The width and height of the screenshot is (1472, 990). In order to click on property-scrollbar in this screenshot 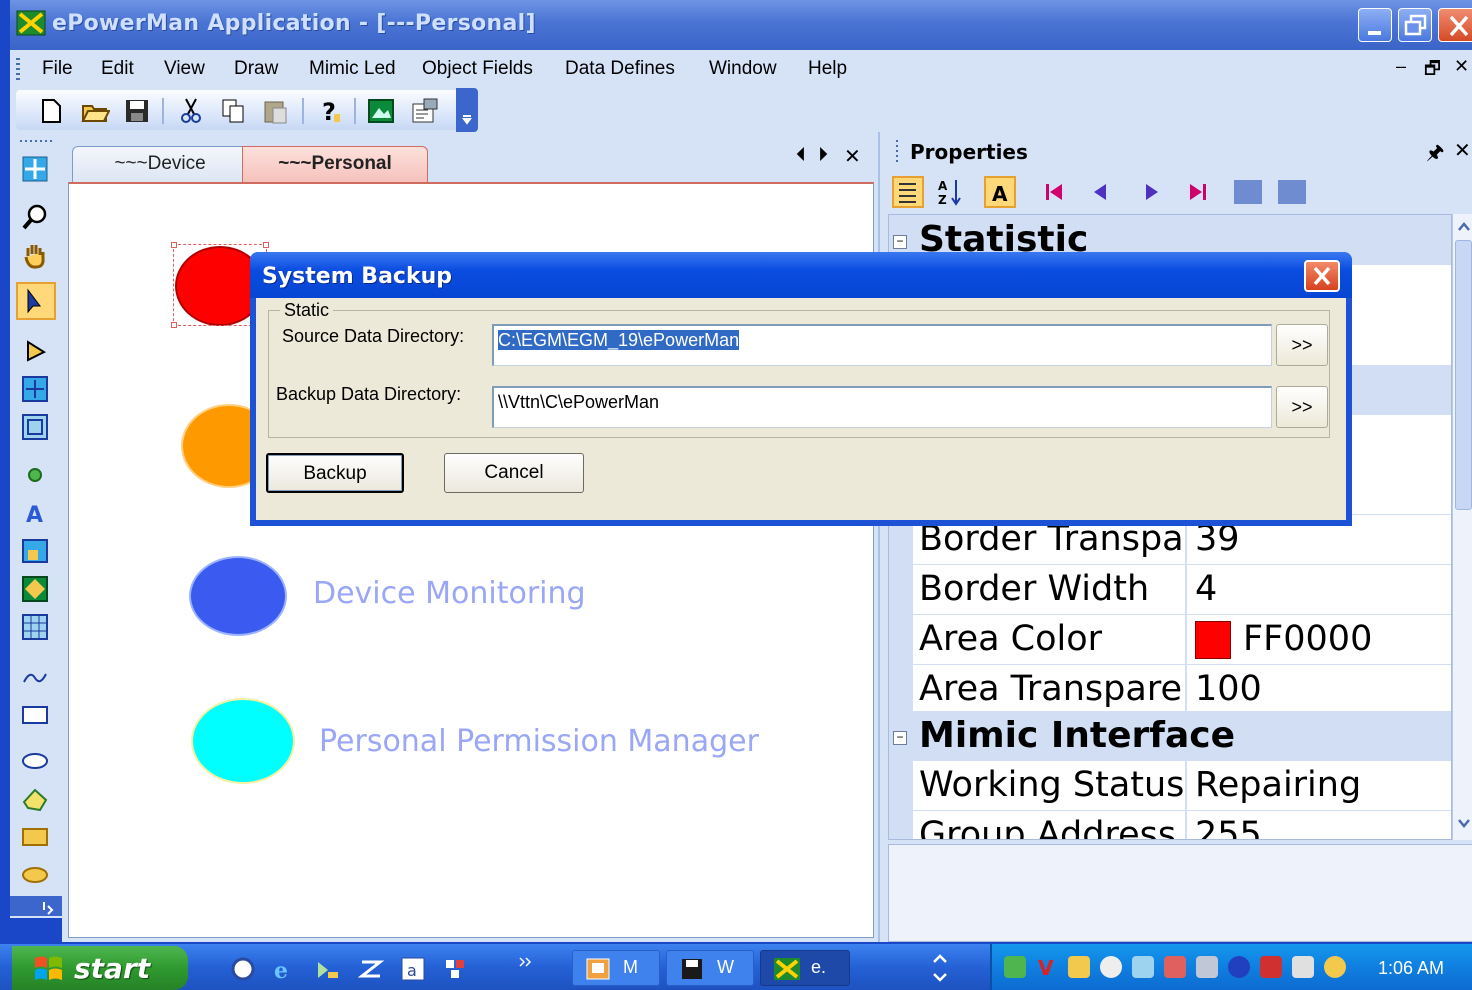, I will do `click(1462, 527)`.